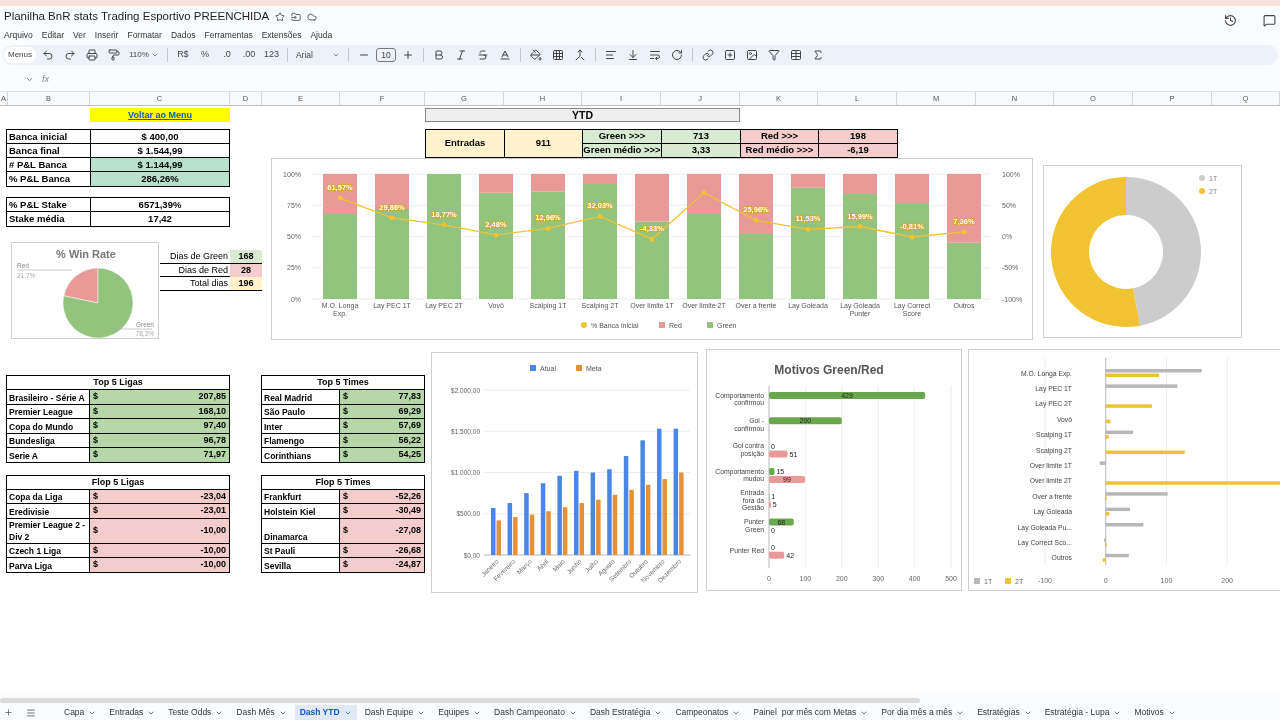  What do you see at coordinates (137, 17) in the screenshot?
I see `document-title: Planilha BnR stats Trading Esportivo PREENCHIDA` at bounding box center [137, 17].